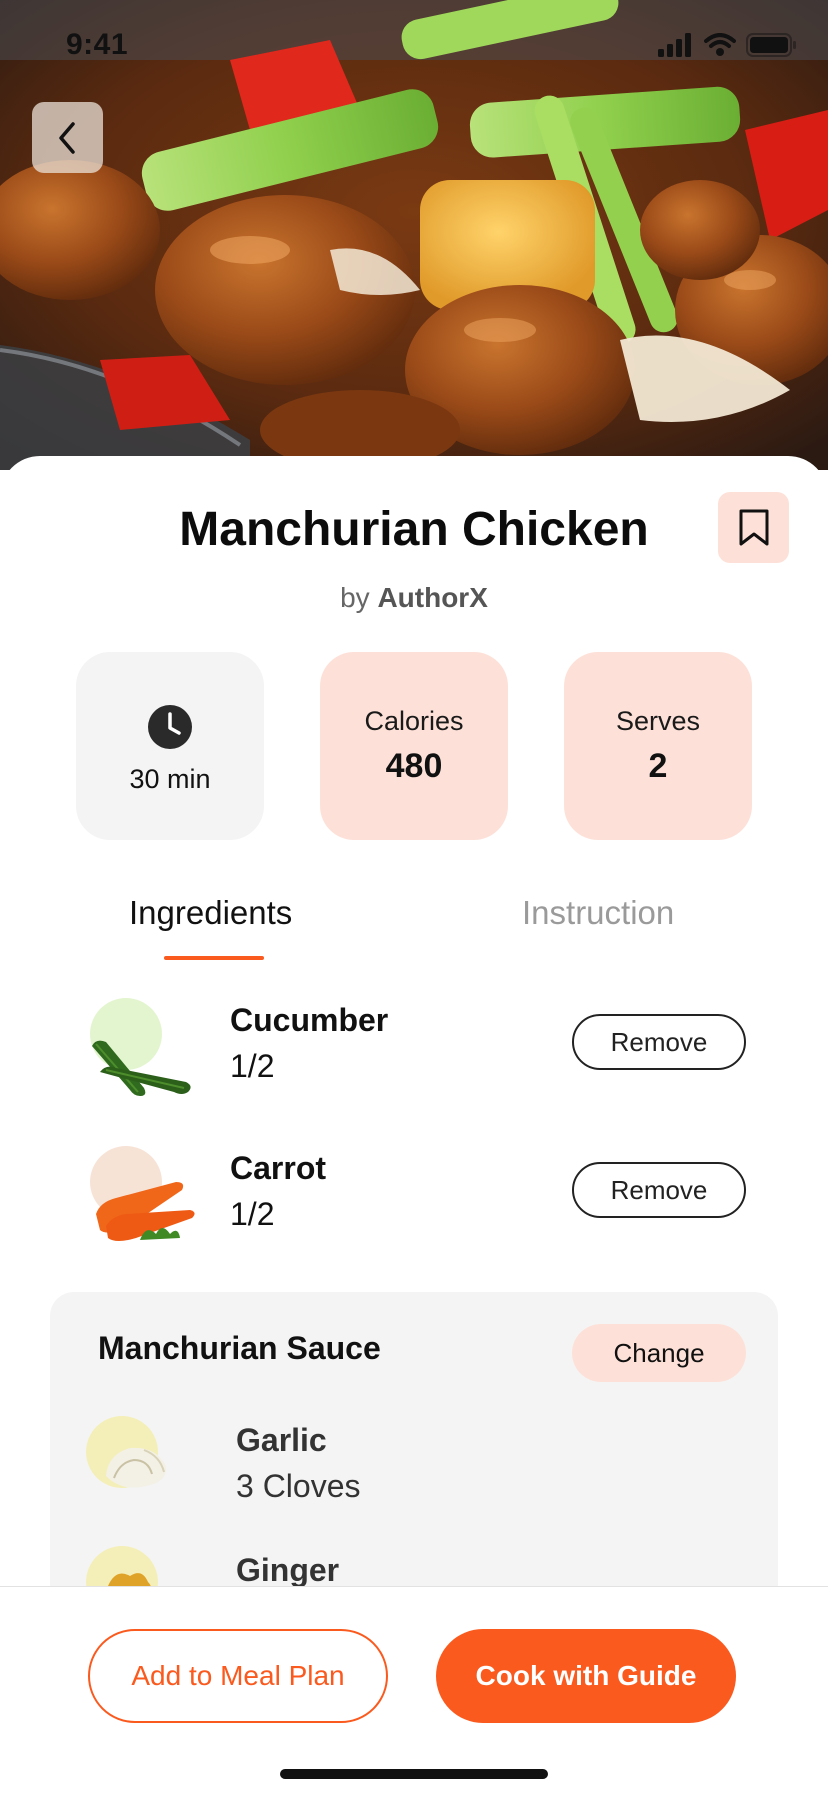 This screenshot has width=828, height=1793. Describe the element at coordinates (298, 1486) in the screenshot. I see `sauce-ingredient-quantity: 3 Cloves` at that location.